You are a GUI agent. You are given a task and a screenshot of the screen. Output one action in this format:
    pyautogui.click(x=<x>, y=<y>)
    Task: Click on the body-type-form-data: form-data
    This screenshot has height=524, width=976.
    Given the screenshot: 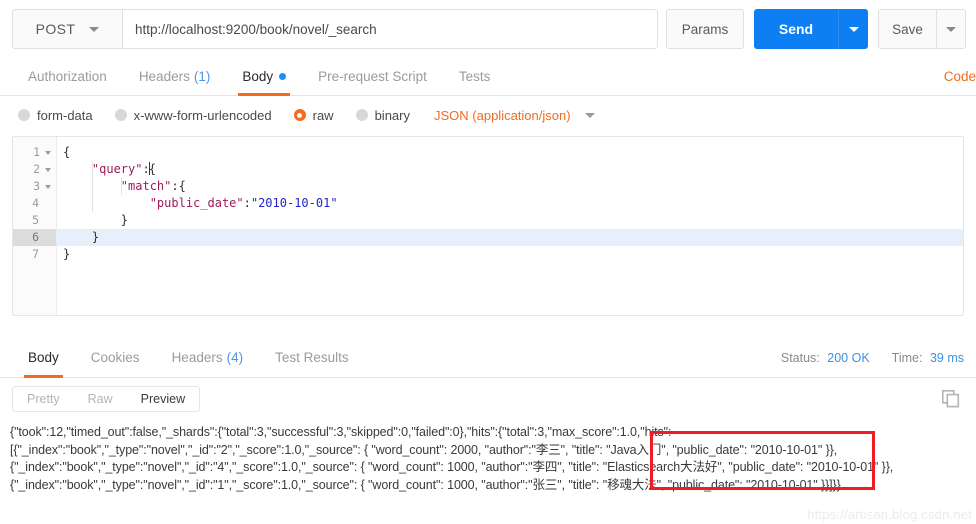 What is the action you would take?
    pyautogui.click(x=55, y=115)
    